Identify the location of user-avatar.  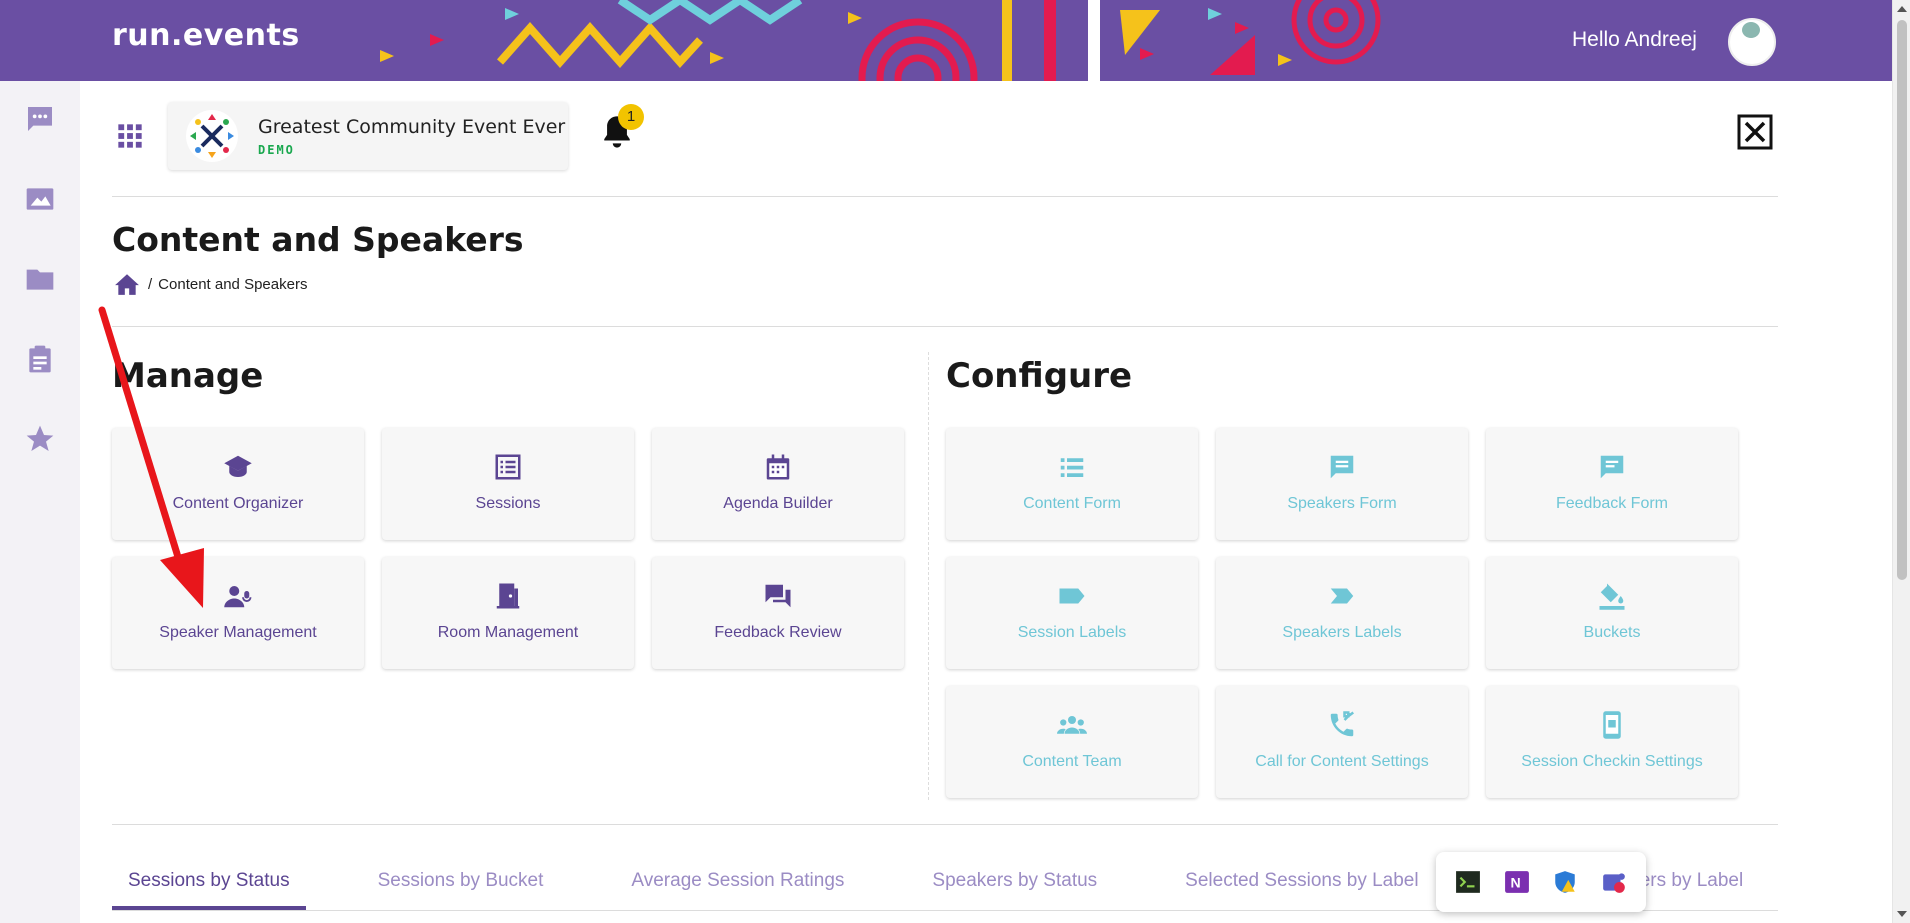
(1752, 42).